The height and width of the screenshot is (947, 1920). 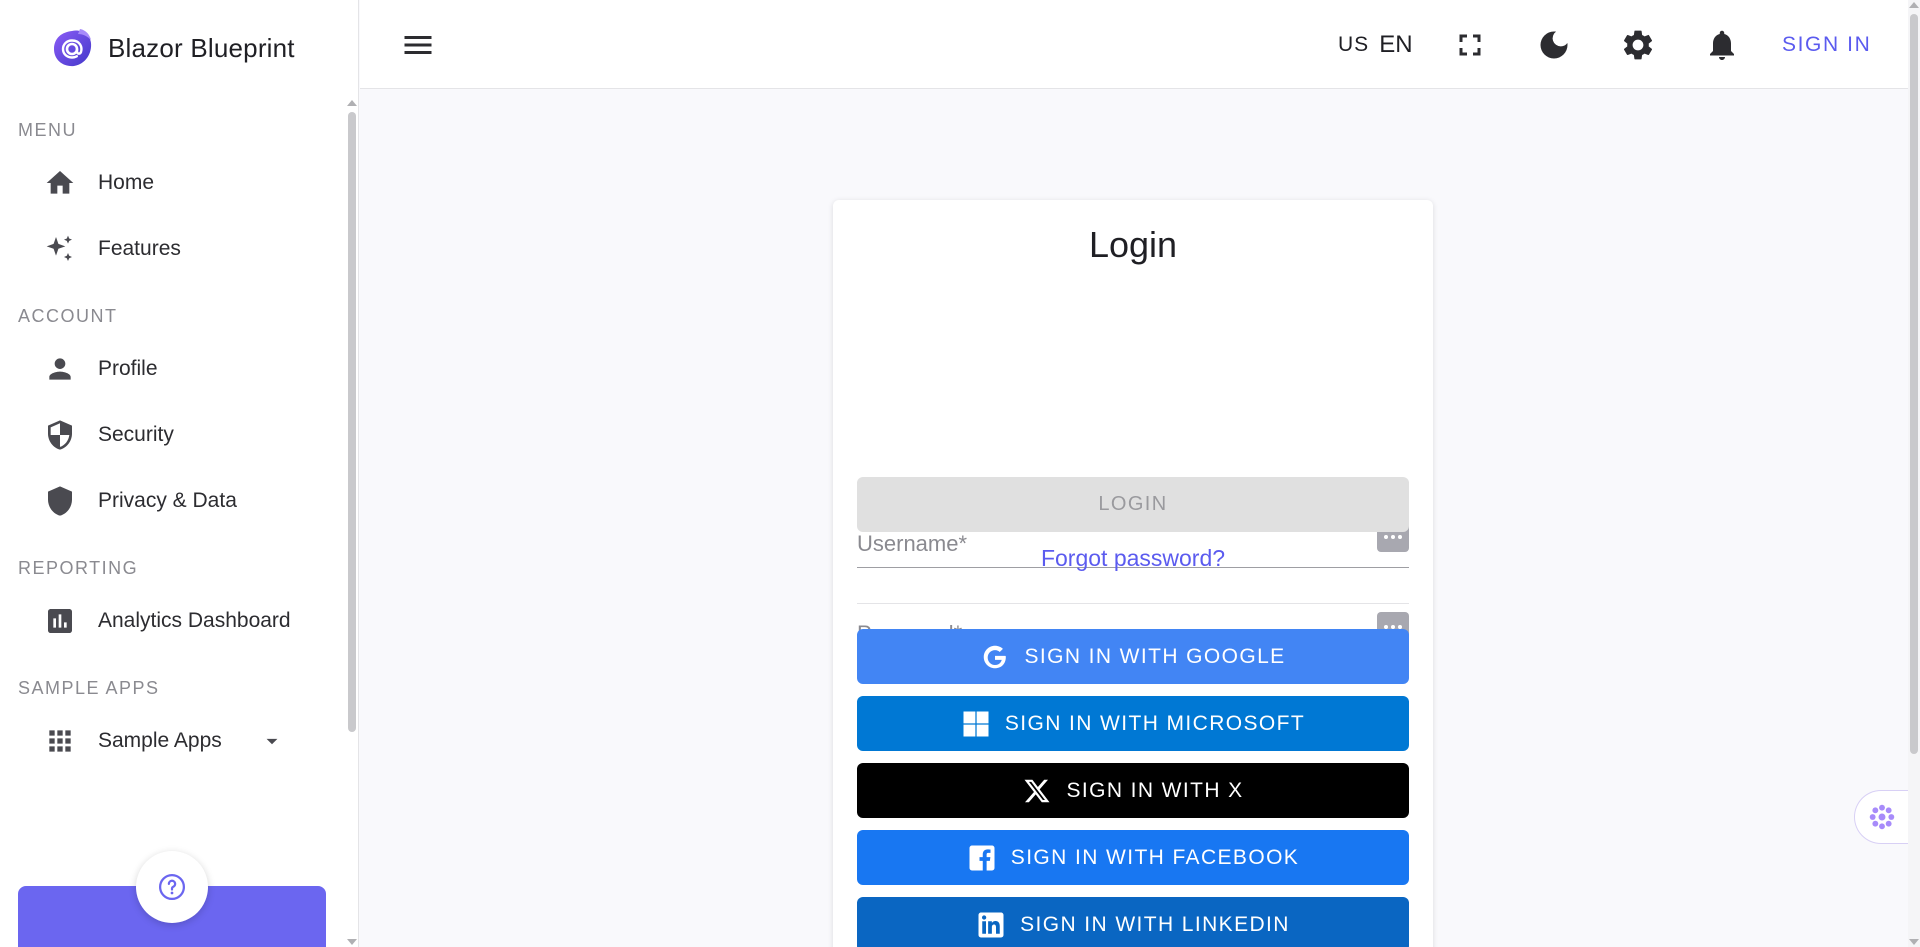 What do you see at coordinates (60, 741) in the screenshot?
I see `grid-icon` at bounding box center [60, 741].